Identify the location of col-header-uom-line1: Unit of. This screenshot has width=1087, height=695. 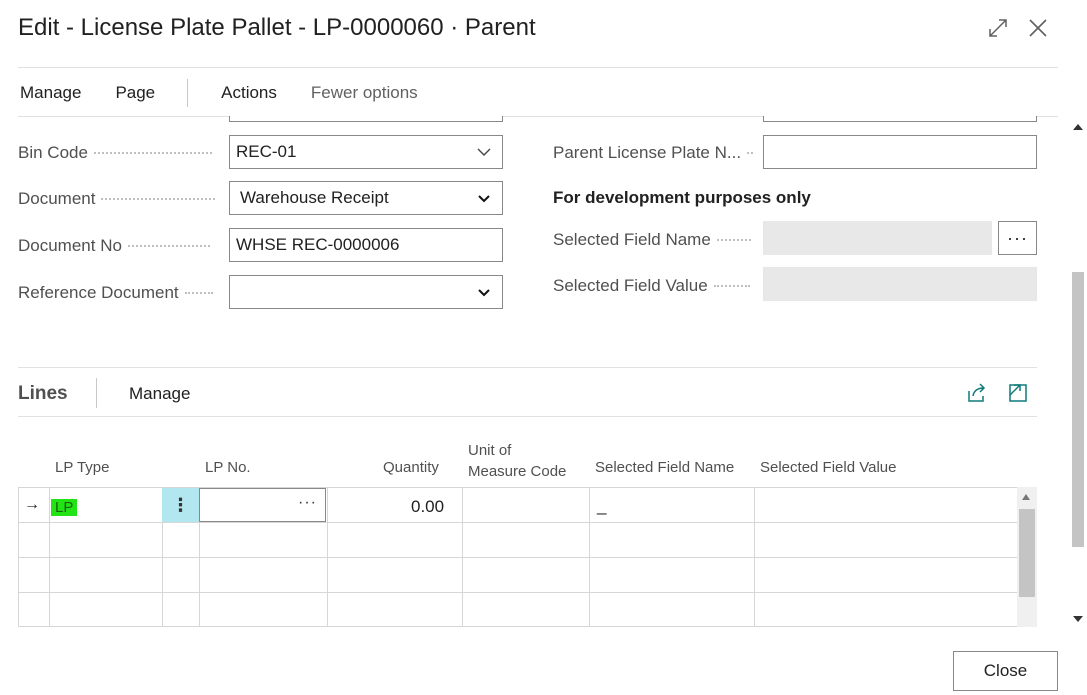
(490, 450).